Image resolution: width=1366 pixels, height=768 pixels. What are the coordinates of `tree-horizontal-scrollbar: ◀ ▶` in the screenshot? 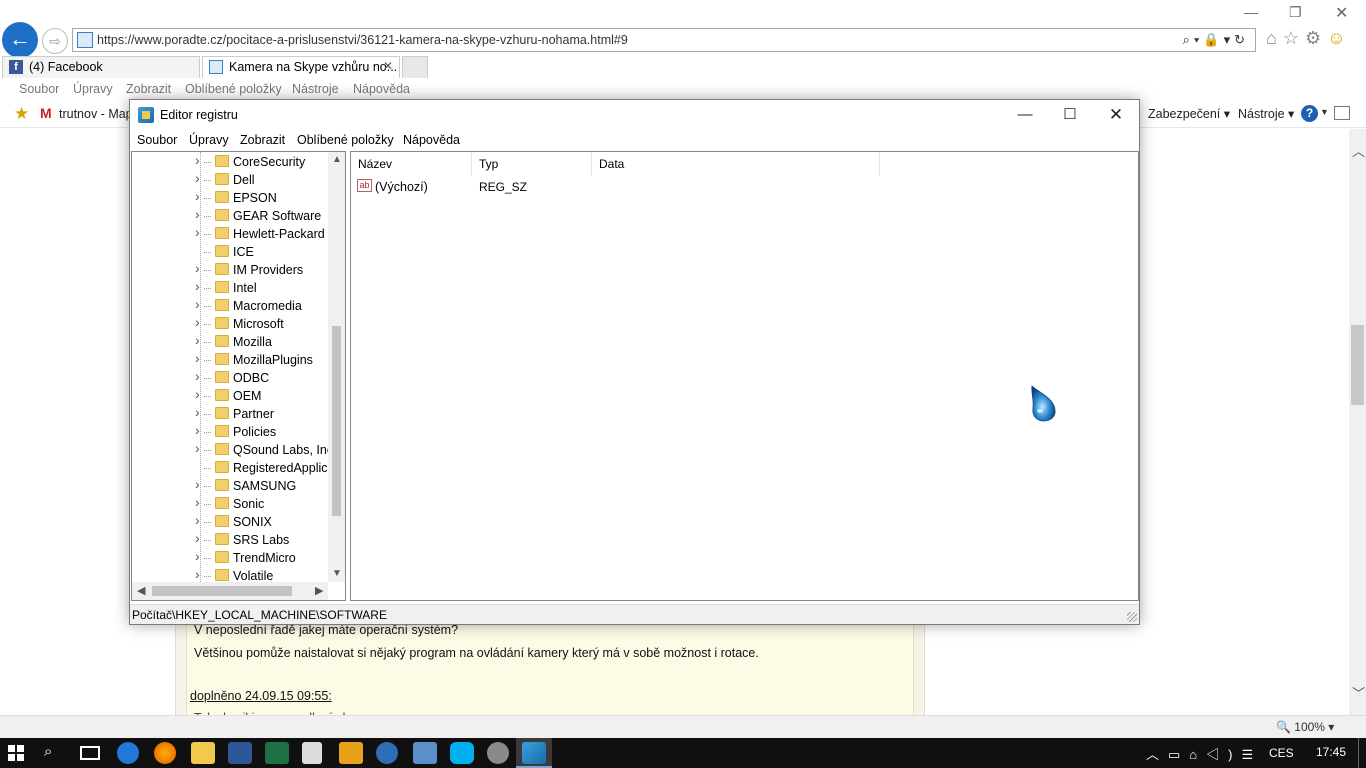 It's located at (230, 591).